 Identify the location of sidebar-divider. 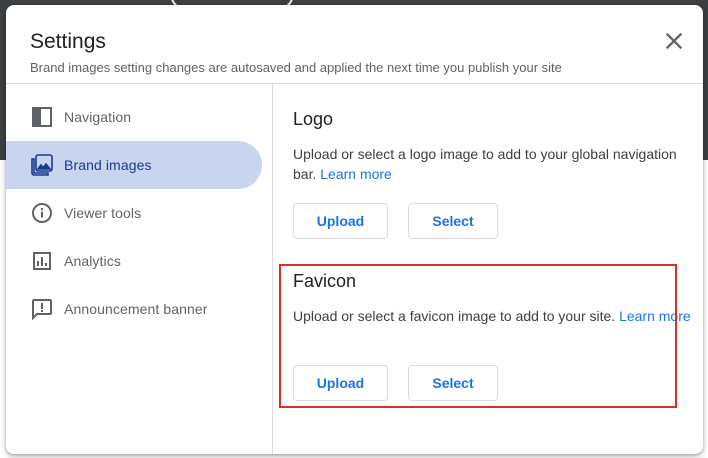
(272, 269).